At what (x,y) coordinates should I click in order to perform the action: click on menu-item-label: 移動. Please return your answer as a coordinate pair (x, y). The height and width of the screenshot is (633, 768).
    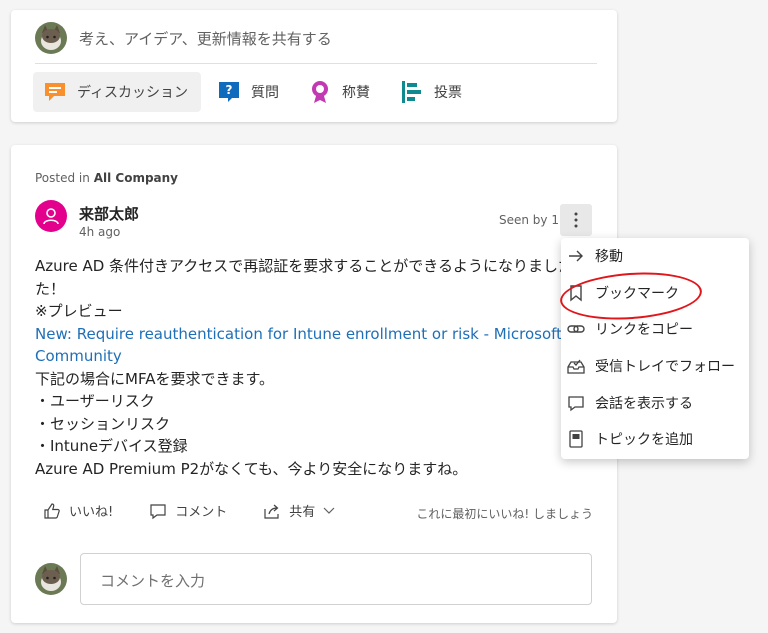
    Looking at the image, I should click on (609, 257).